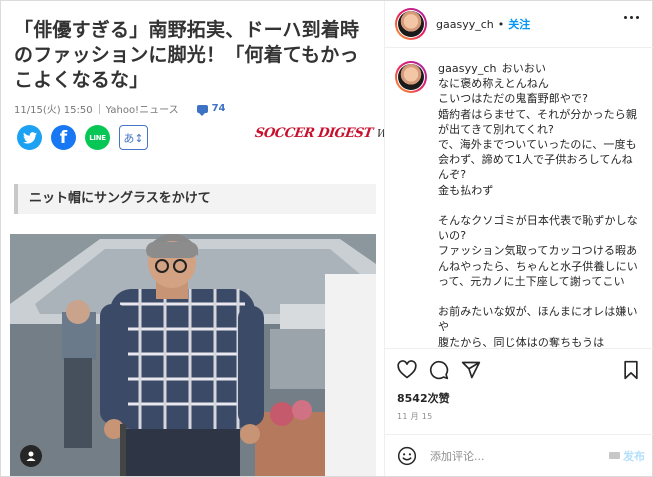 This screenshot has height=477, width=653. I want to click on like-count: 8542次赞, so click(423, 398).